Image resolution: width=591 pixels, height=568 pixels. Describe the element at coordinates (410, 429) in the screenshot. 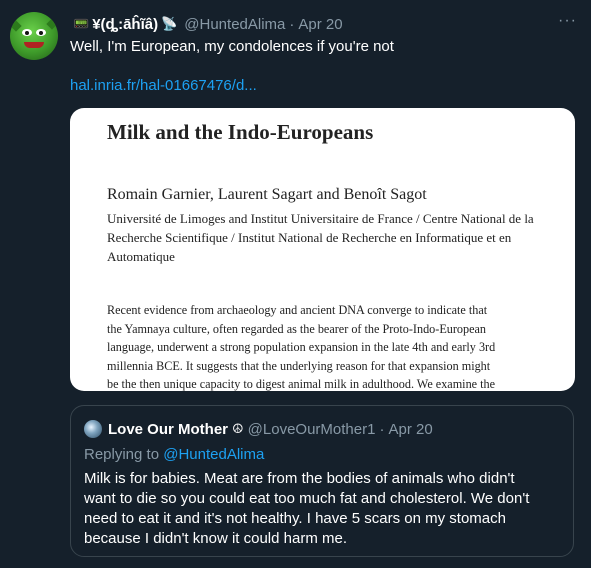

I see `quoted-date: Apr 20` at that location.